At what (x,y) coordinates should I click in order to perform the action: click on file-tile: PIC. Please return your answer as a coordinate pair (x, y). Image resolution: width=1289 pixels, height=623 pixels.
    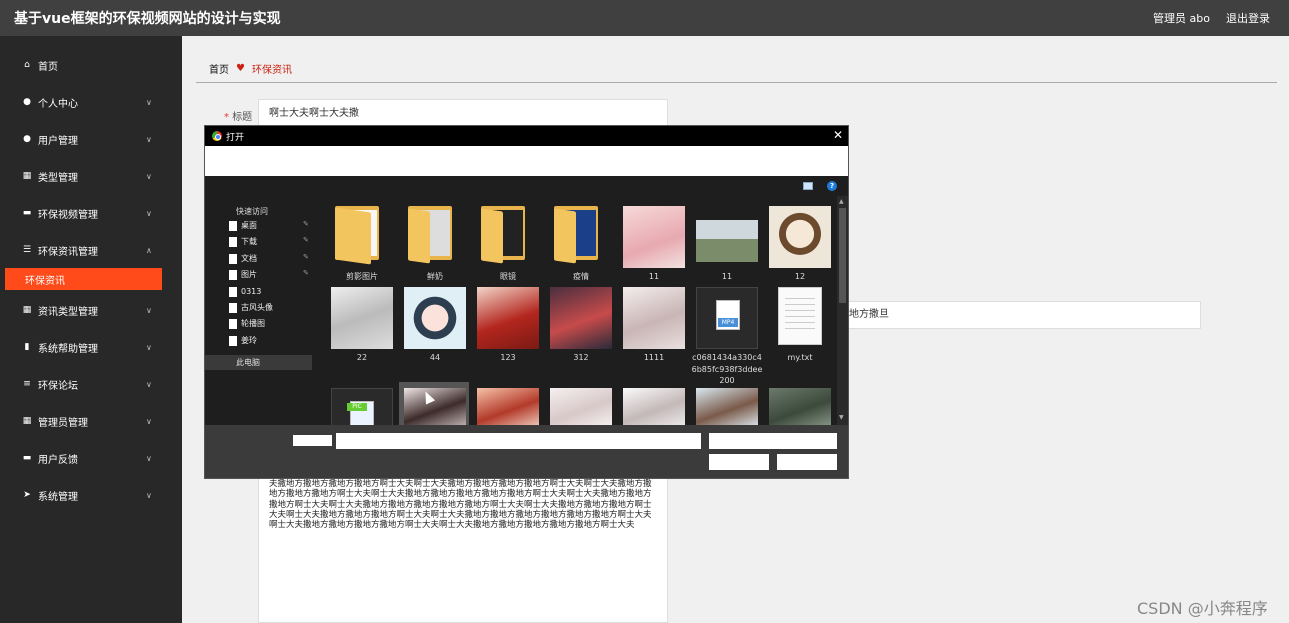
    Looking at the image, I should click on (361, 403).